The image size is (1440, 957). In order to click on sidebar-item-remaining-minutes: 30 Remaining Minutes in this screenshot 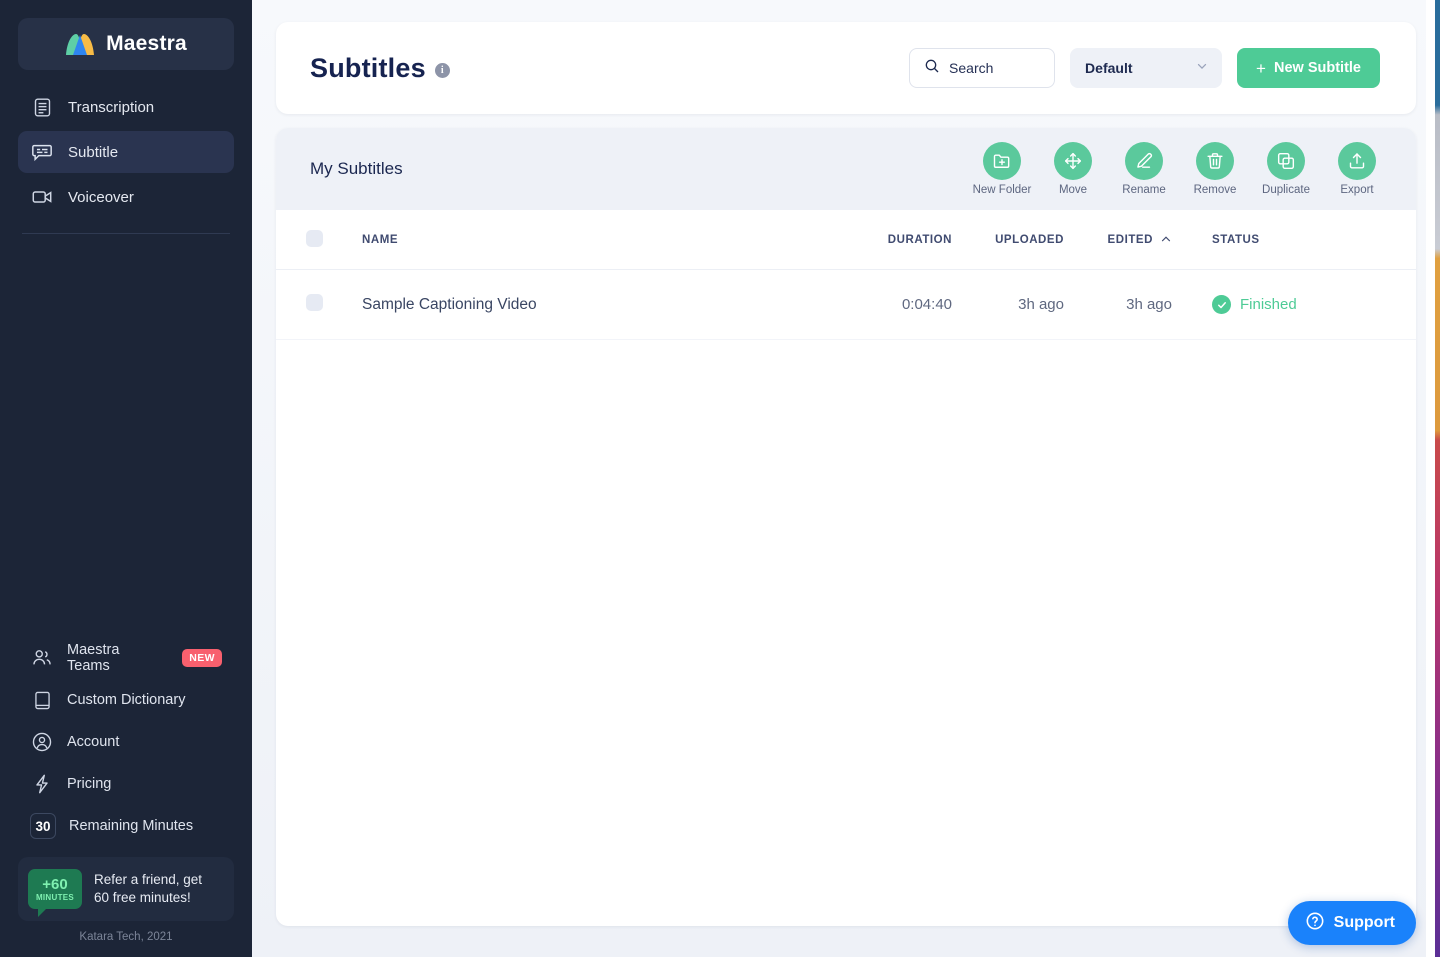, I will do `click(126, 826)`.